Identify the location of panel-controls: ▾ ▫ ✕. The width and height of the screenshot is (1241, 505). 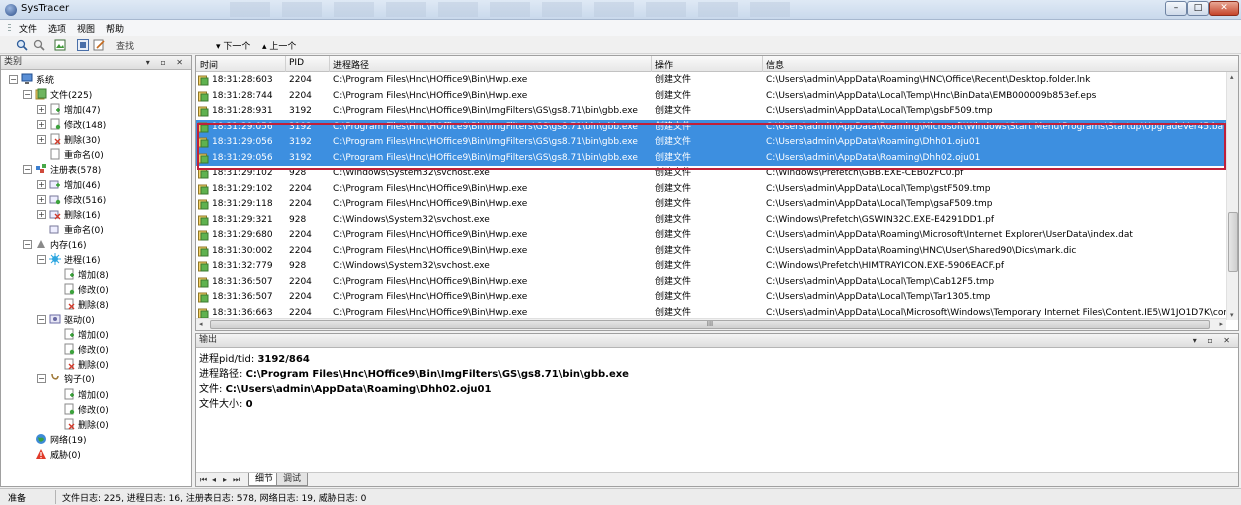
(166, 62).